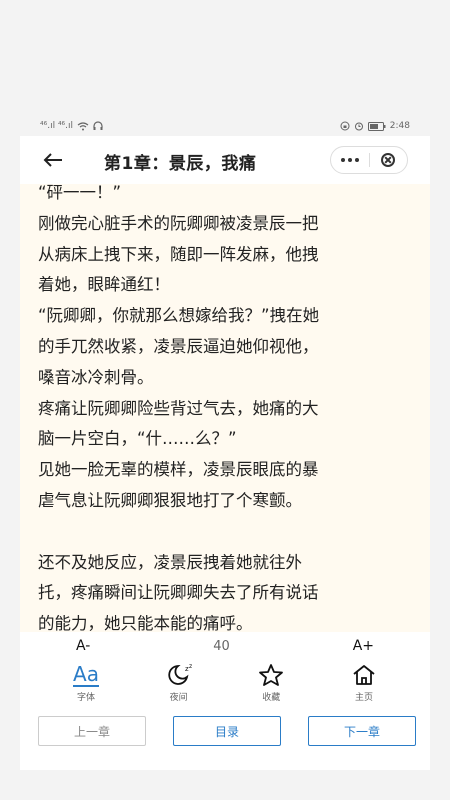  What do you see at coordinates (350, 160) in the screenshot?
I see `more-options-icon` at bounding box center [350, 160].